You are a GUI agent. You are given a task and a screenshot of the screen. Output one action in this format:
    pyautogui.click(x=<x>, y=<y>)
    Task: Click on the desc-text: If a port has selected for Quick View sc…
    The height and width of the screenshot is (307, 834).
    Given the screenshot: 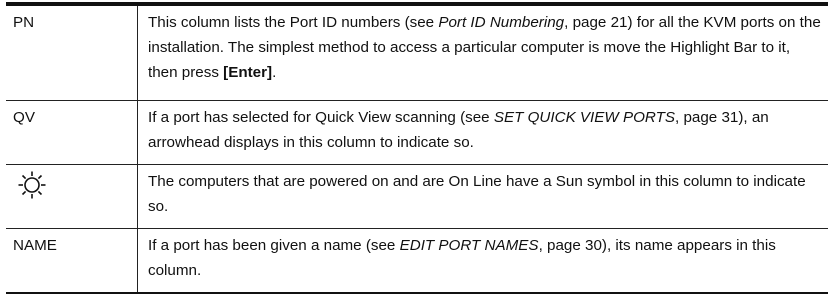 What is the action you would take?
    pyautogui.click(x=321, y=117)
    